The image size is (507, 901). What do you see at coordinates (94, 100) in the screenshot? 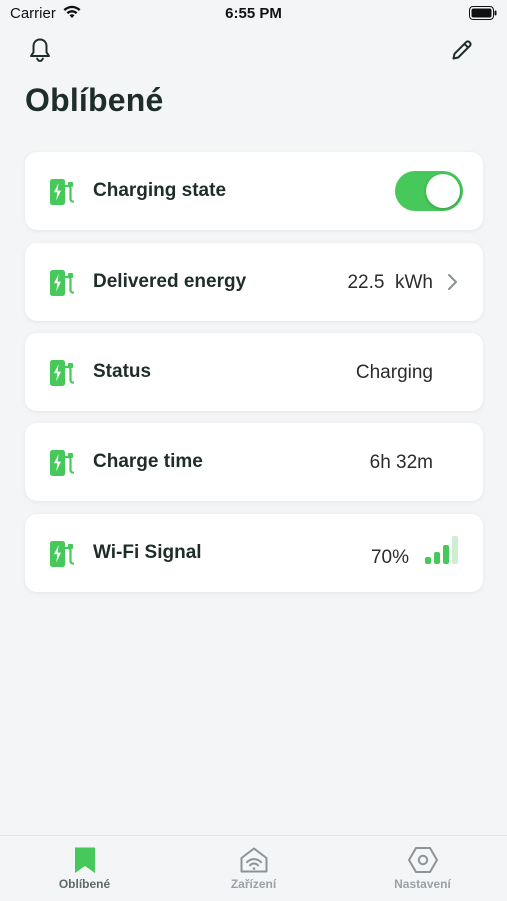
I see `page-title: Oblíbené` at bounding box center [94, 100].